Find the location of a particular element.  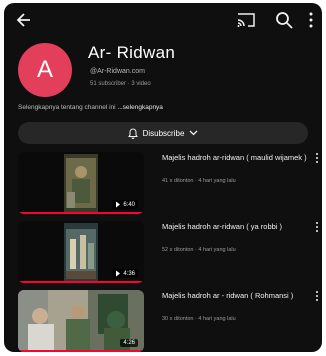

cast-icon is located at coordinates (246, 20).